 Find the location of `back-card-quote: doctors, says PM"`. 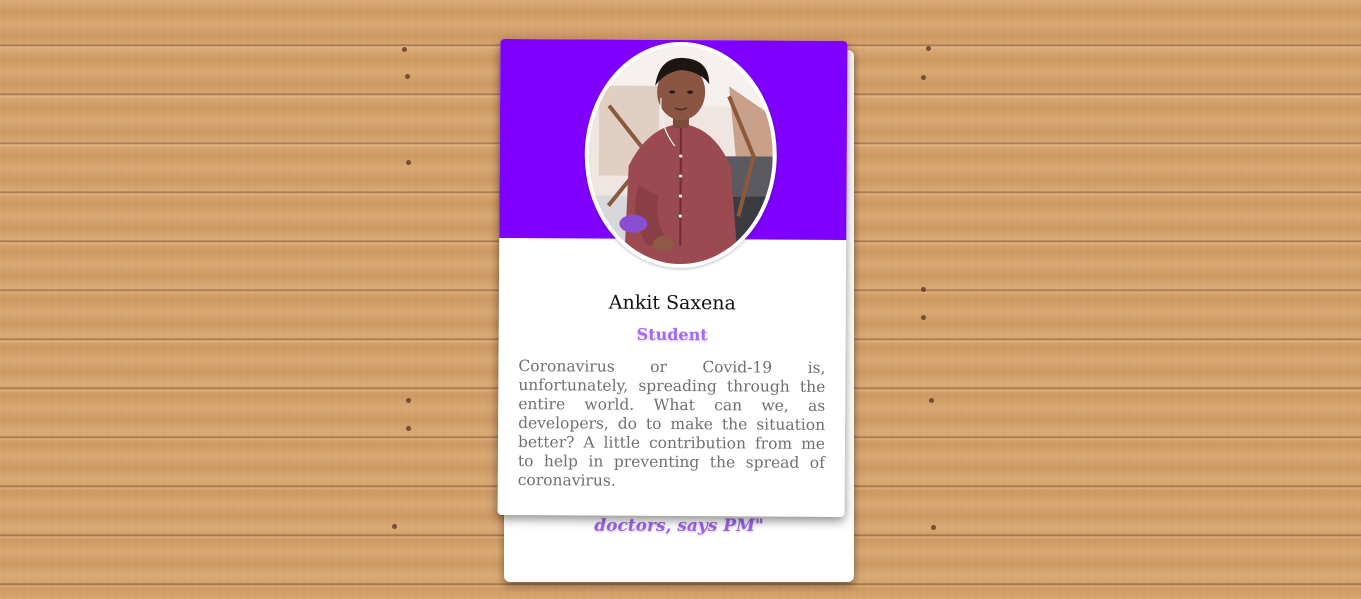

back-card-quote: doctors, says PM" is located at coordinates (679, 526).